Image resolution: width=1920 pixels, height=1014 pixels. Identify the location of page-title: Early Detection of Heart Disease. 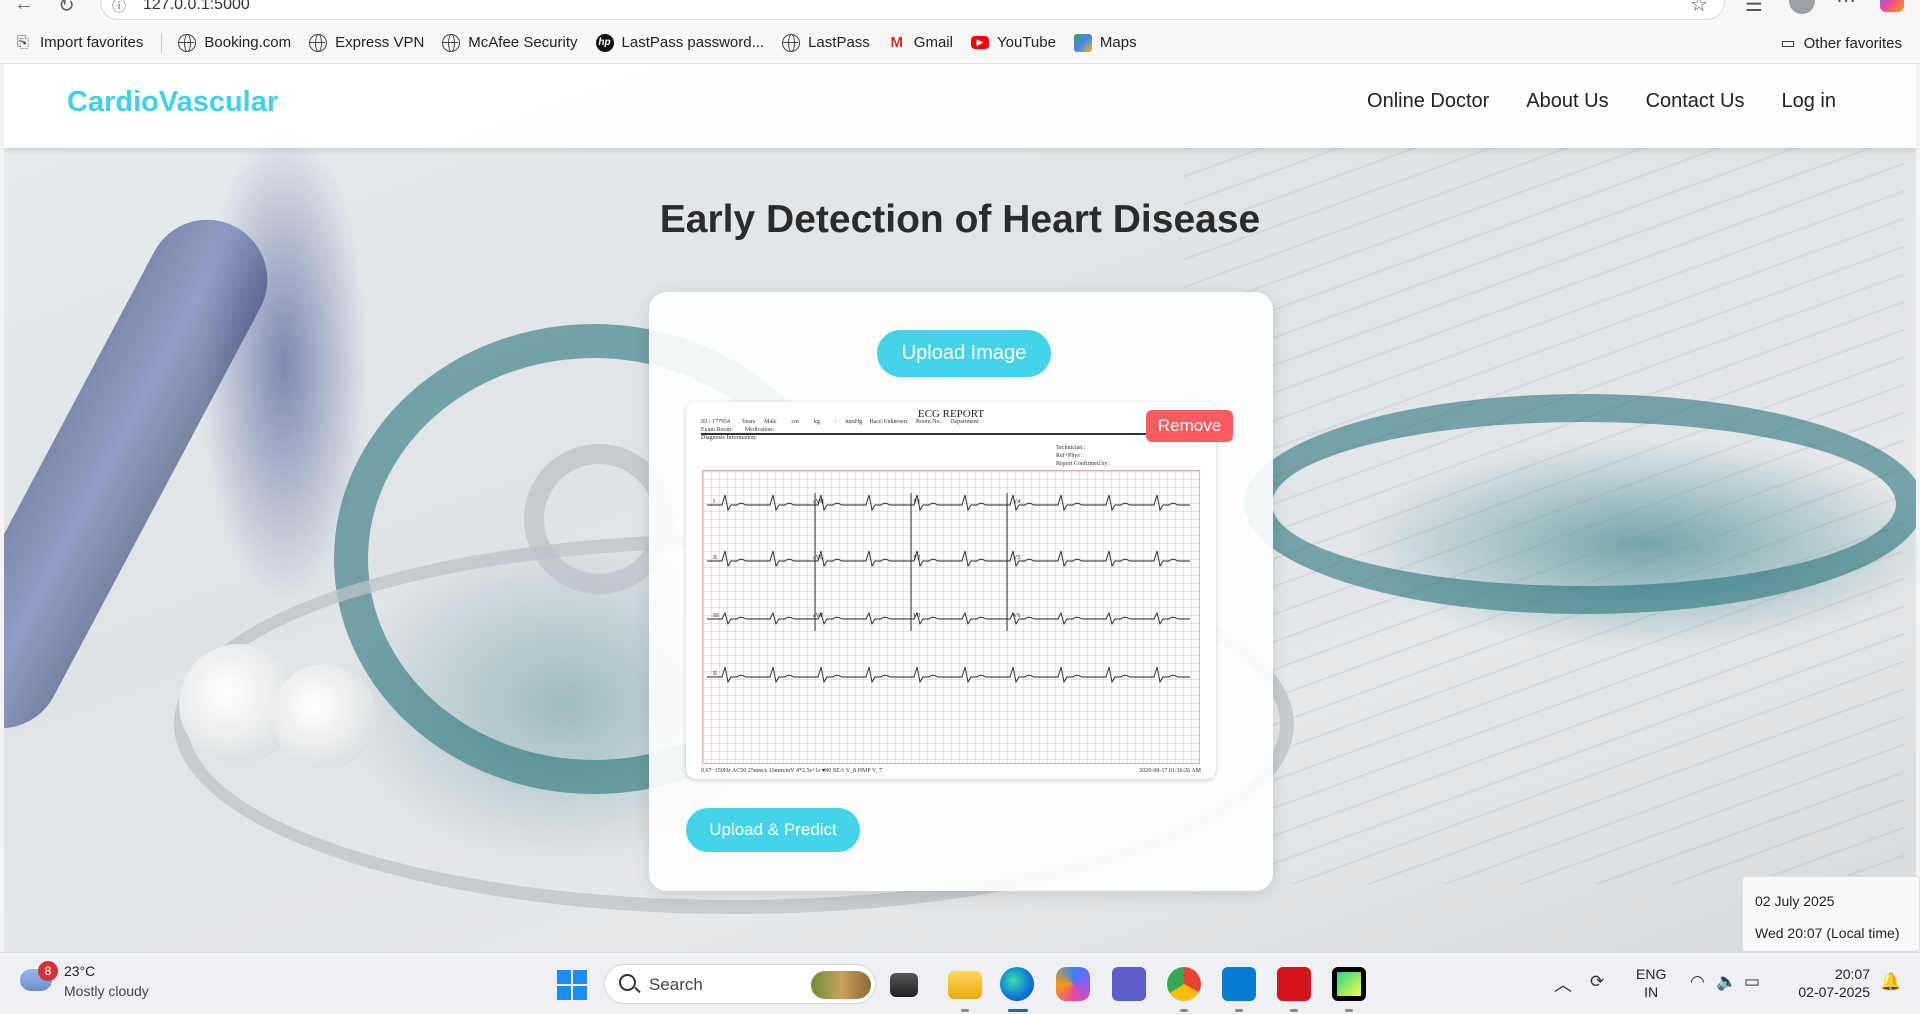
(960, 219).